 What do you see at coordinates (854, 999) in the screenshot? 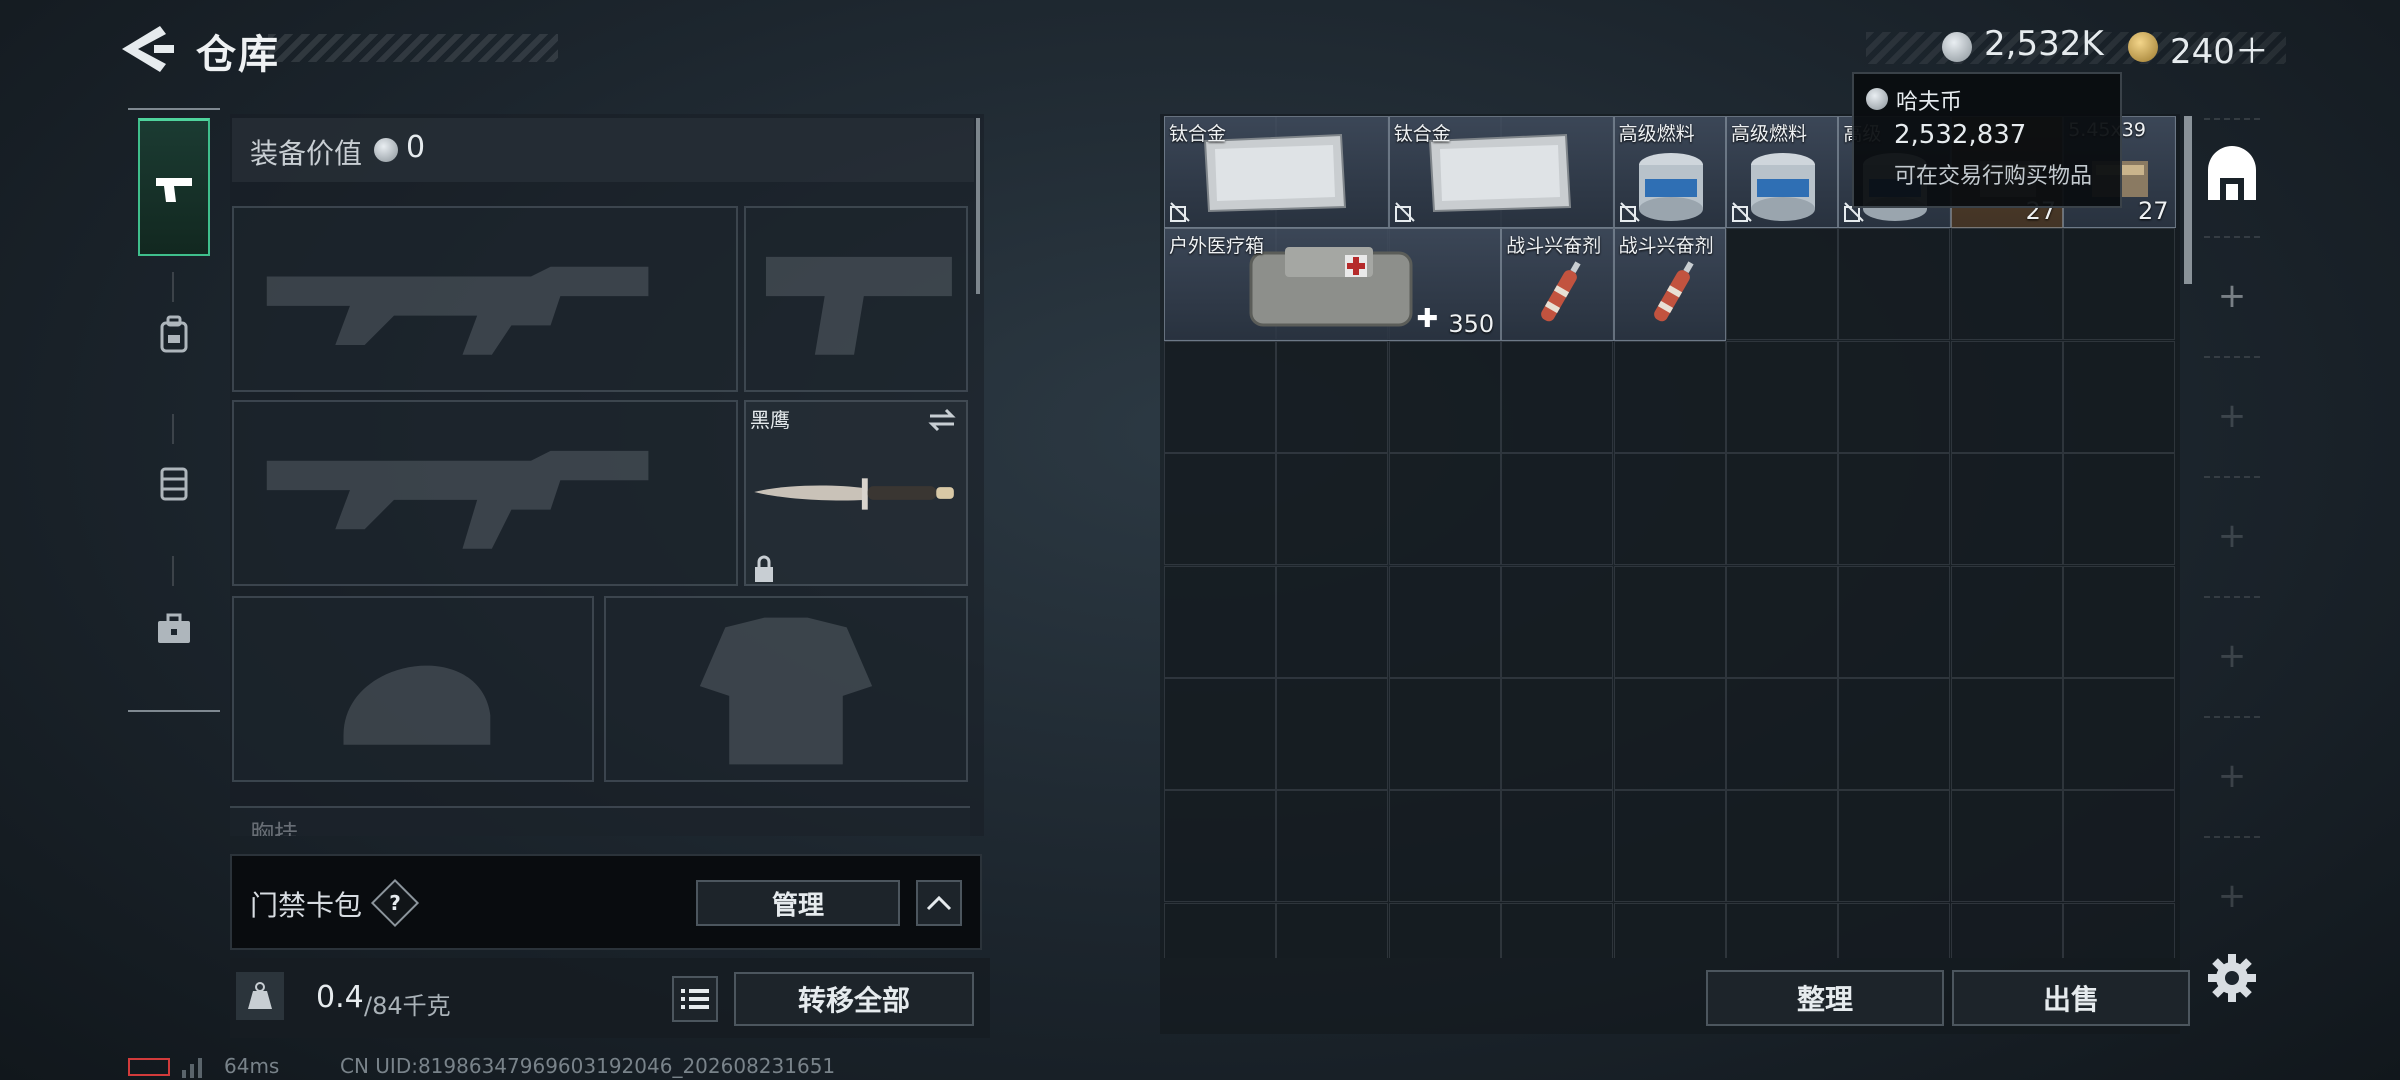
I see `transfer-all-button: 转移全部` at bounding box center [854, 999].